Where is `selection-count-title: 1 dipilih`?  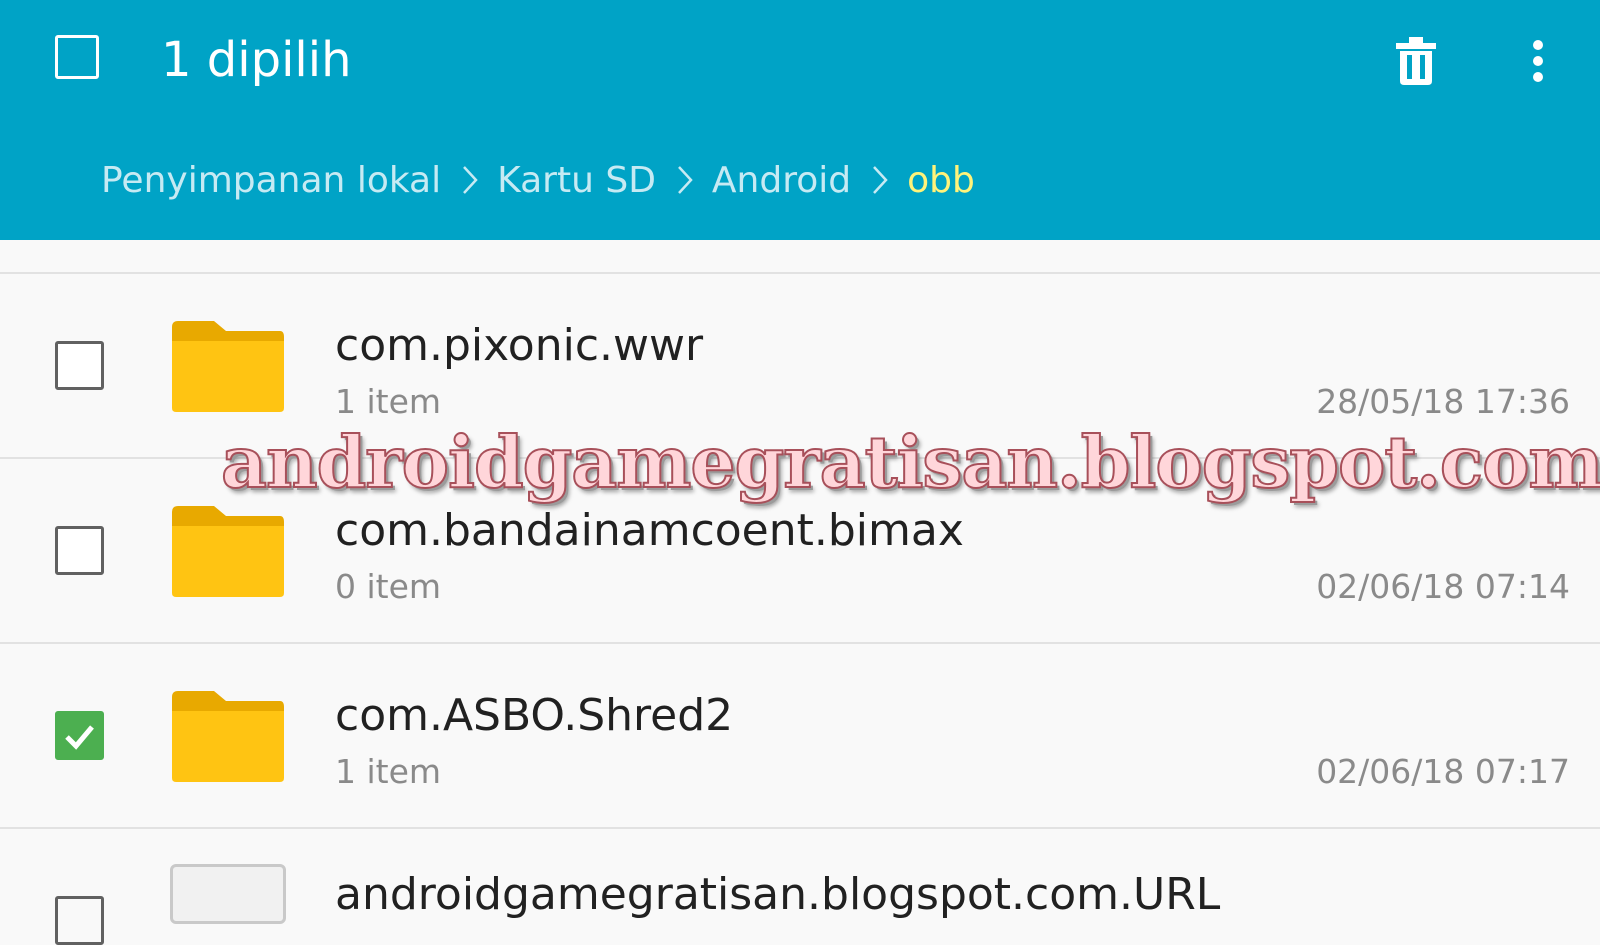 selection-count-title: 1 dipilih is located at coordinates (256, 60).